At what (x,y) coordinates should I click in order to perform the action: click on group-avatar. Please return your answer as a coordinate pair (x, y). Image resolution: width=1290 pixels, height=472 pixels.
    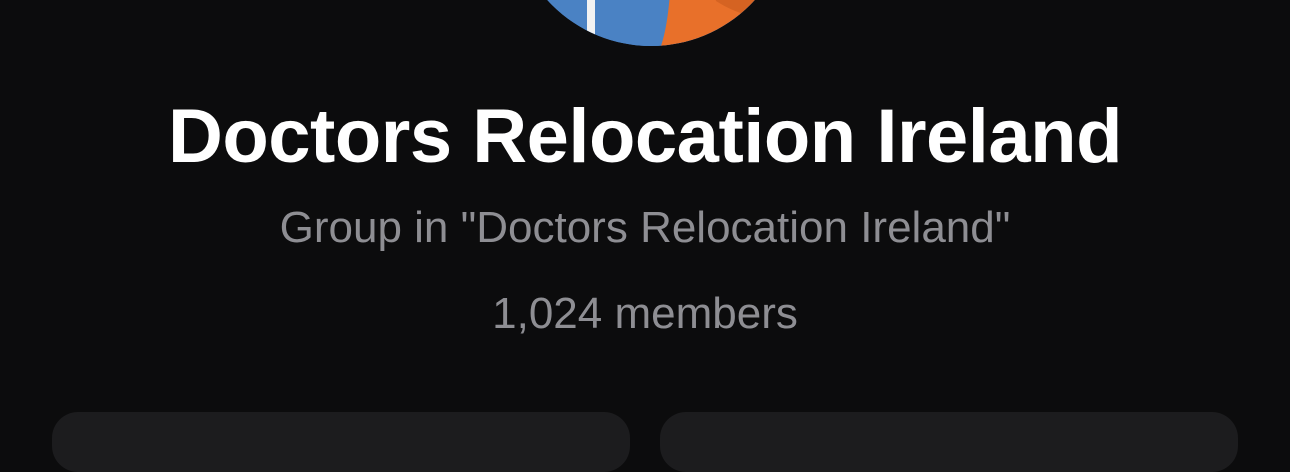
    Looking at the image, I should click on (651, 23).